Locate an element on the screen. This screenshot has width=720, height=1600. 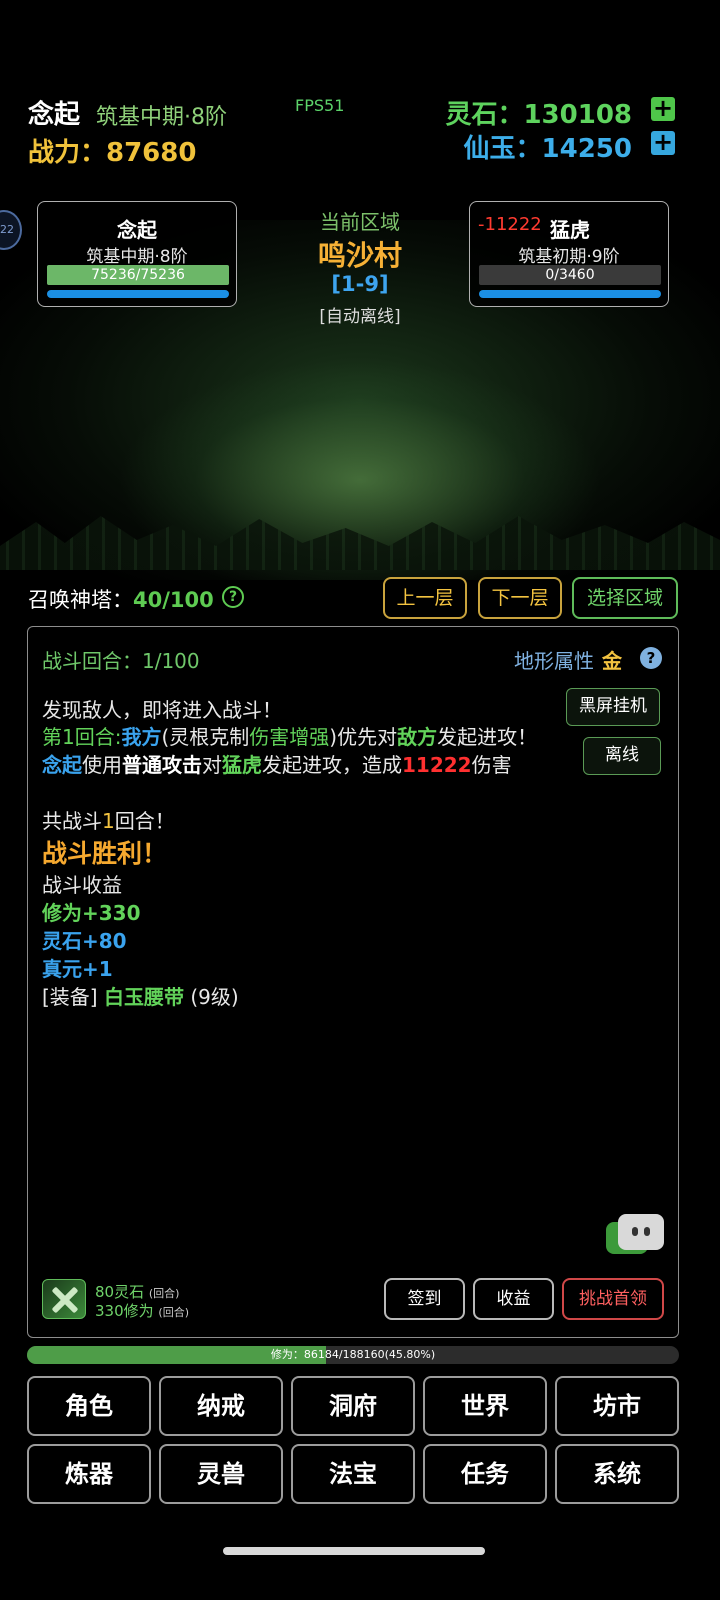
cultivation-progress-text: 修为：86184/188160(45.80%) is located at coordinates (353, 1354).